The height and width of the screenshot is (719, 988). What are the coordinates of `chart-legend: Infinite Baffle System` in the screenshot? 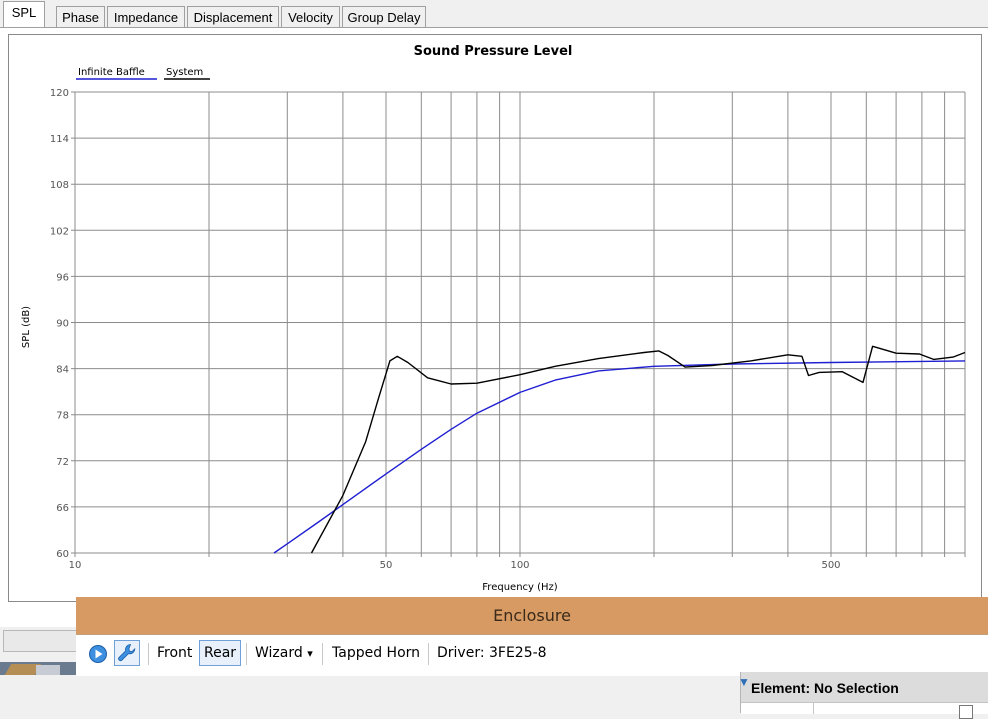 It's located at (143, 73).